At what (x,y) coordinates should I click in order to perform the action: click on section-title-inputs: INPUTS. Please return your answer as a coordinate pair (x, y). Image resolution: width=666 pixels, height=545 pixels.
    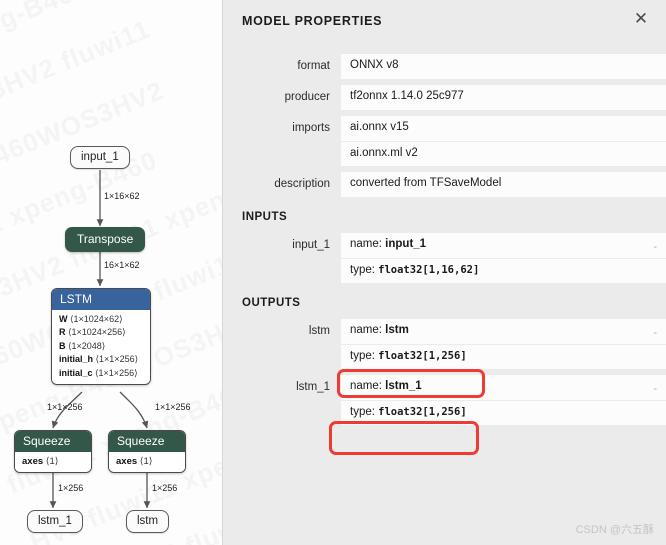
    Looking at the image, I should click on (265, 217).